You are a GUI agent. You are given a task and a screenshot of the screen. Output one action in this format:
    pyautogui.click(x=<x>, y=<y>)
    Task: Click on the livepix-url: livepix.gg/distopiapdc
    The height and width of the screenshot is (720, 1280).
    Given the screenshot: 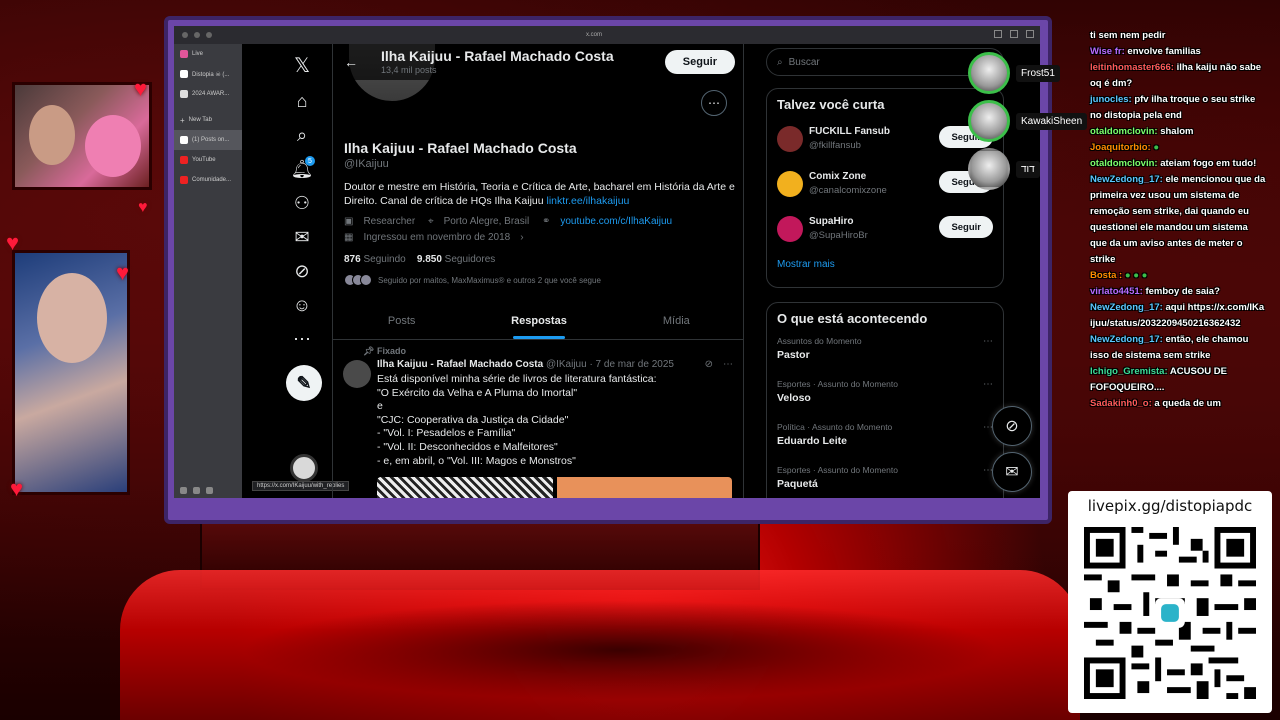 What is the action you would take?
    pyautogui.click(x=1170, y=506)
    